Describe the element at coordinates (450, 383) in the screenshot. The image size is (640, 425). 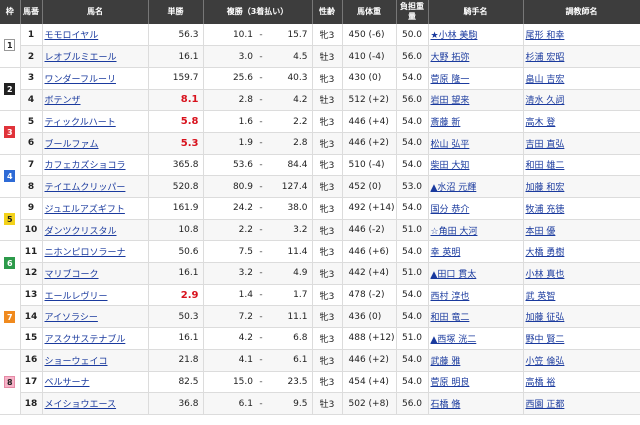
I see `jockey-link: 菅原 明良` at that location.